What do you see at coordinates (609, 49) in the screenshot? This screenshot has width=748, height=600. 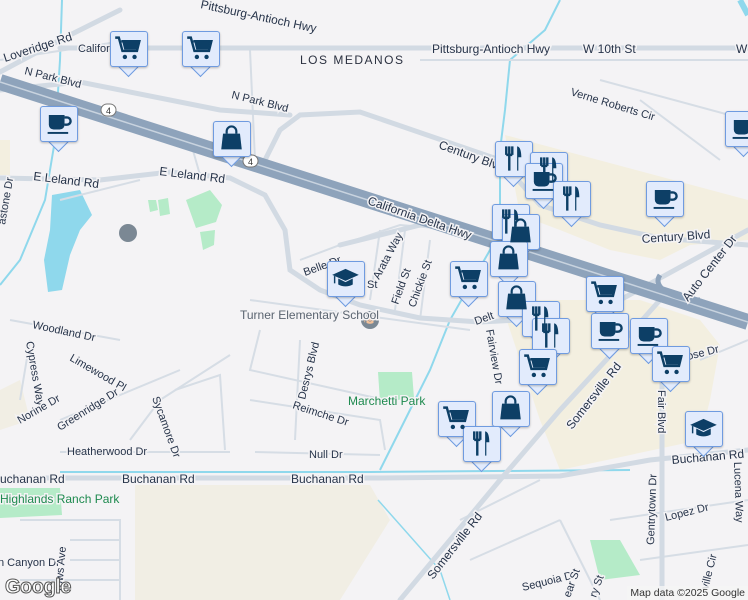 I see `svg-text: W 10th St` at bounding box center [609, 49].